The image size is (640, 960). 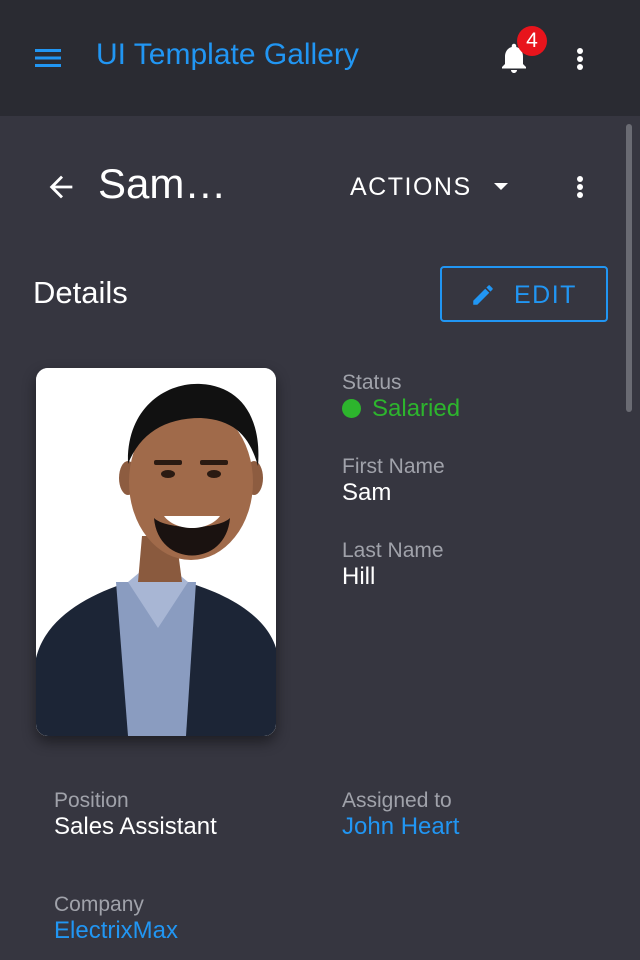 What do you see at coordinates (483, 295) in the screenshot?
I see `pencil-icon` at bounding box center [483, 295].